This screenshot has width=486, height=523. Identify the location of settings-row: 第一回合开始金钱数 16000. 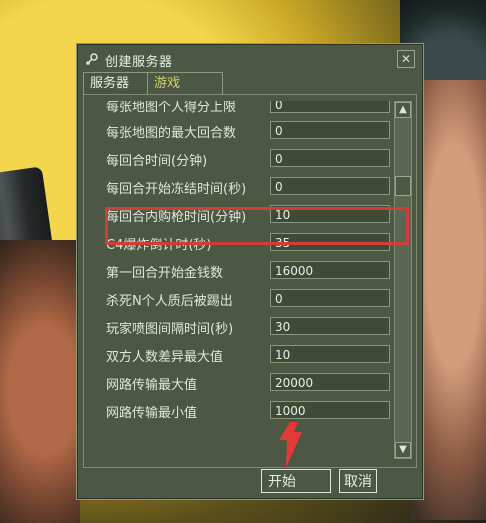
(243, 271).